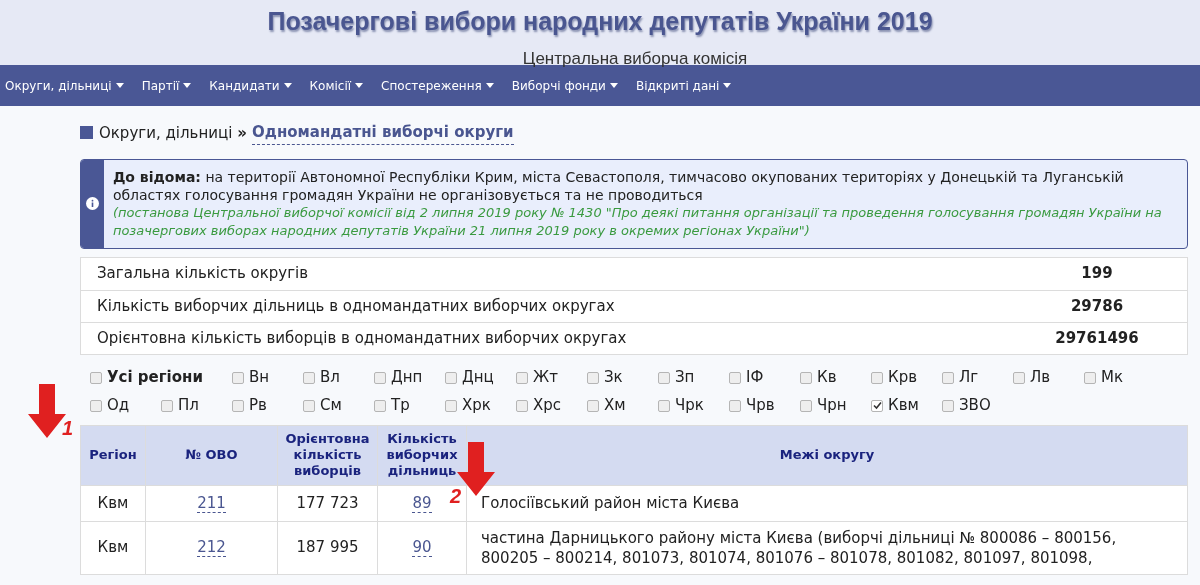  Describe the element at coordinates (787, 557) in the screenshot. I see `district-bounds-text: 800205 – 800214, 801073, 801074, 801076 – 801078, 801082, 801097, 801098,` at that location.